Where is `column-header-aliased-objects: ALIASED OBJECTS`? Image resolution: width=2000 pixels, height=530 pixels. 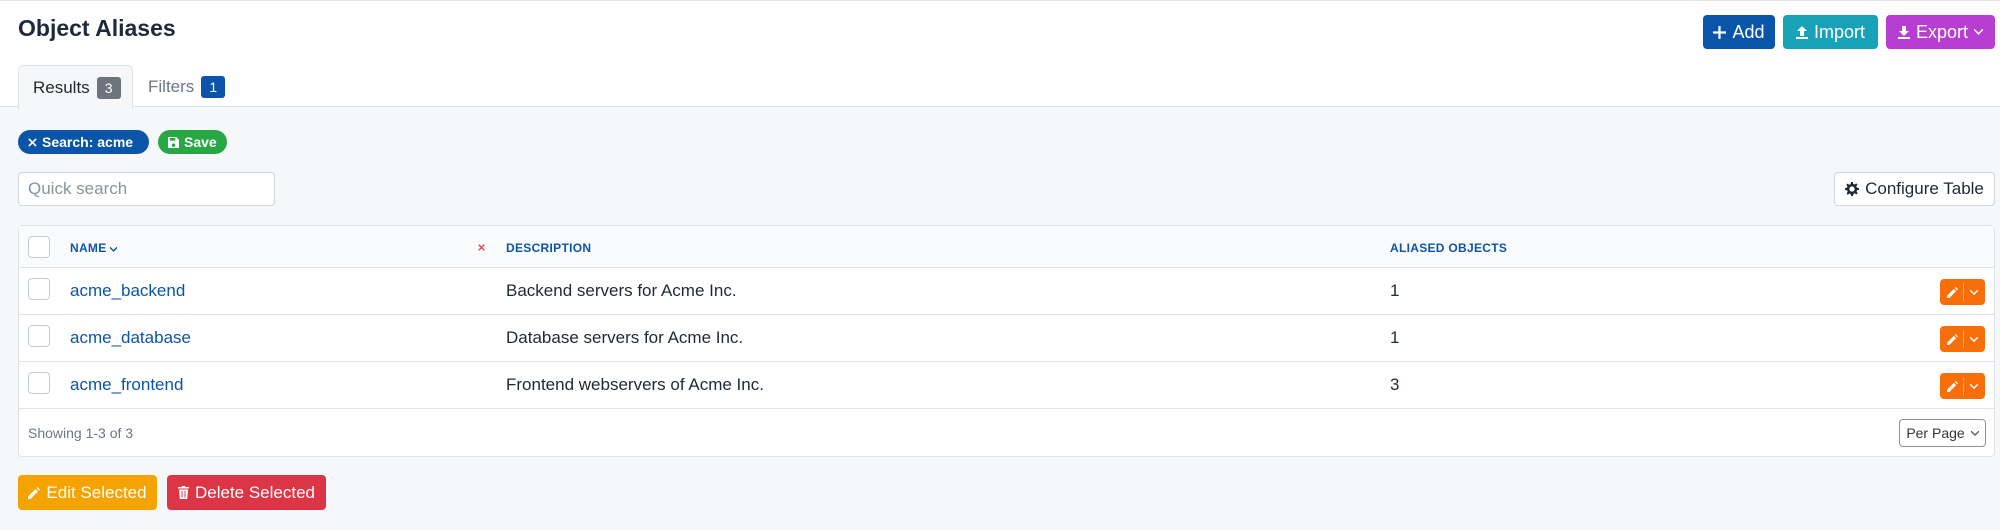
column-header-aliased-objects: ALIASED OBJECTS is located at coordinates (1448, 248).